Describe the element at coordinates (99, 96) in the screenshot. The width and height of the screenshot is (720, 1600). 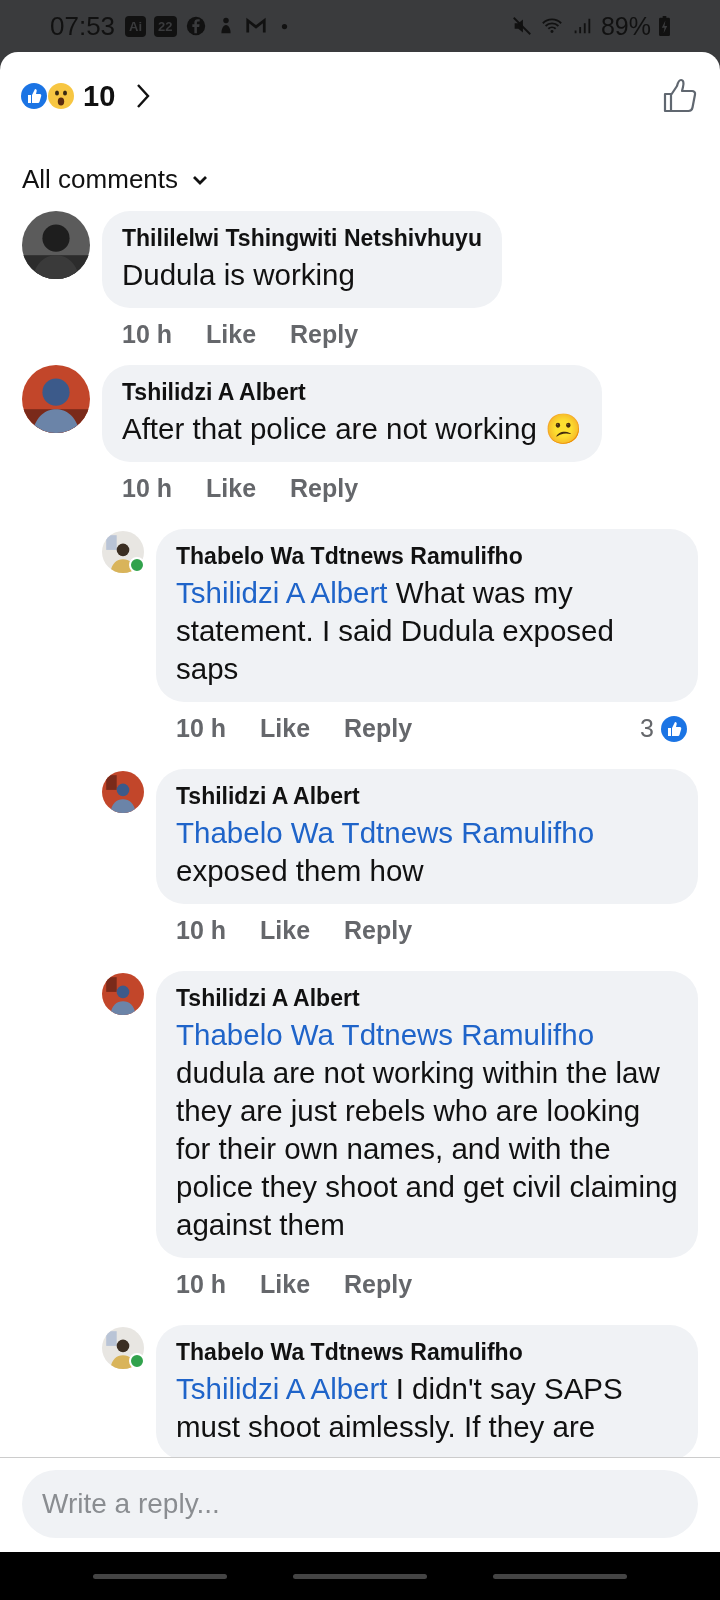
I see `reaction-count: 10` at that location.